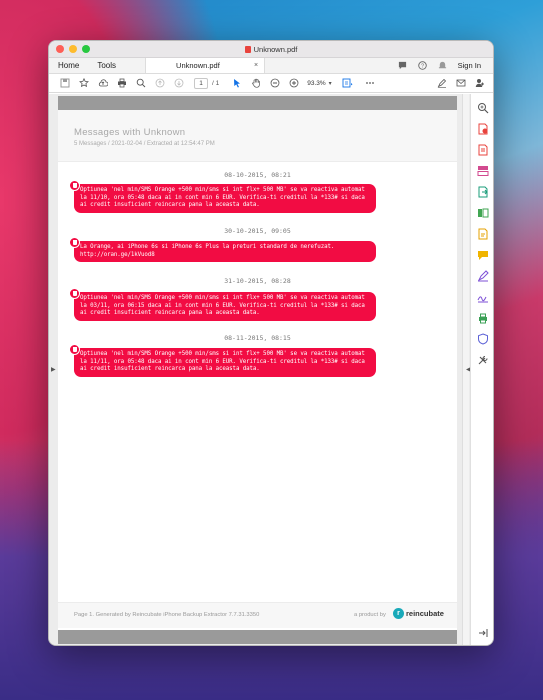 The height and width of the screenshot is (700, 543). What do you see at coordinates (483, 170) in the screenshot?
I see `organize-pages-icon` at bounding box center [483, 170].